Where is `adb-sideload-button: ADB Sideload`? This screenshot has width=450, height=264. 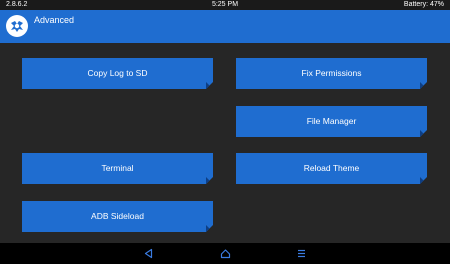
adb-sideload-button: ADB Sideload is located at coordinates (117, 216).